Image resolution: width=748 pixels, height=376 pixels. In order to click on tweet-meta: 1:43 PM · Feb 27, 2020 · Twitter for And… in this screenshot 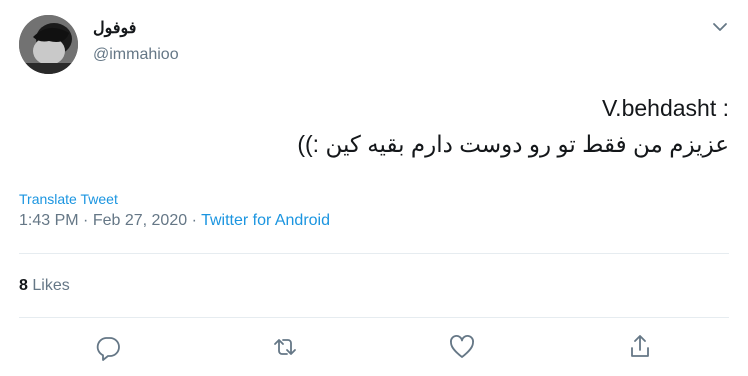, I will do `click(174, 221)`.